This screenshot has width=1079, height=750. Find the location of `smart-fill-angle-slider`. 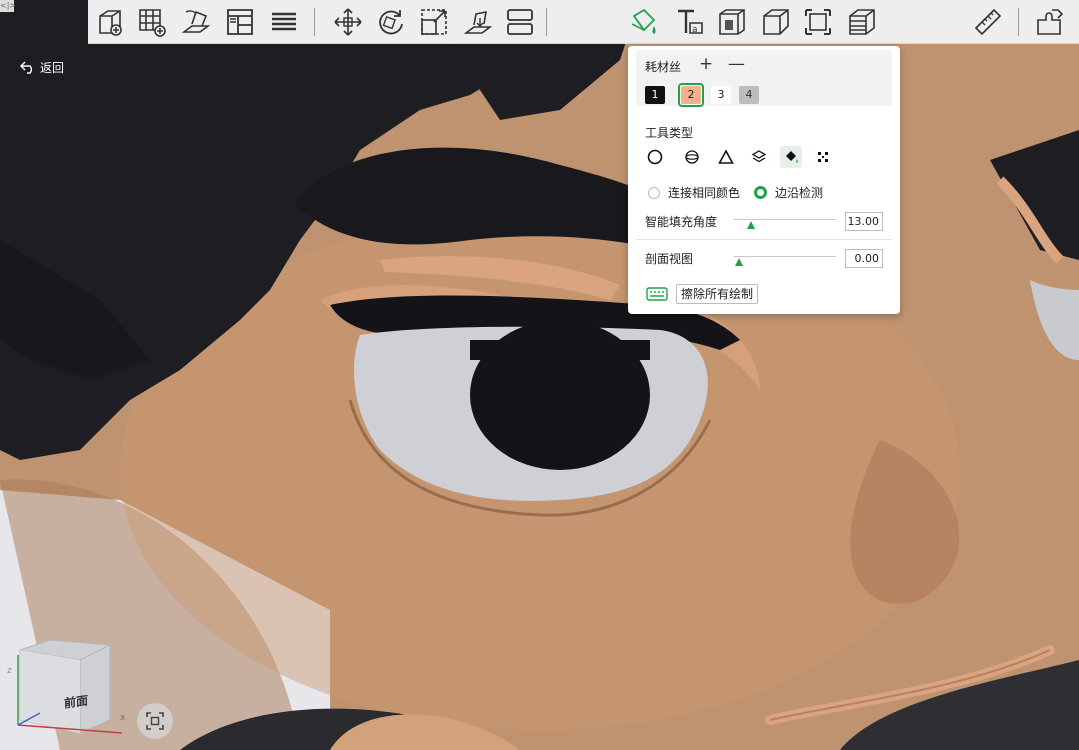

smart-fill-angle-slider is located at coordinates (785, 219).